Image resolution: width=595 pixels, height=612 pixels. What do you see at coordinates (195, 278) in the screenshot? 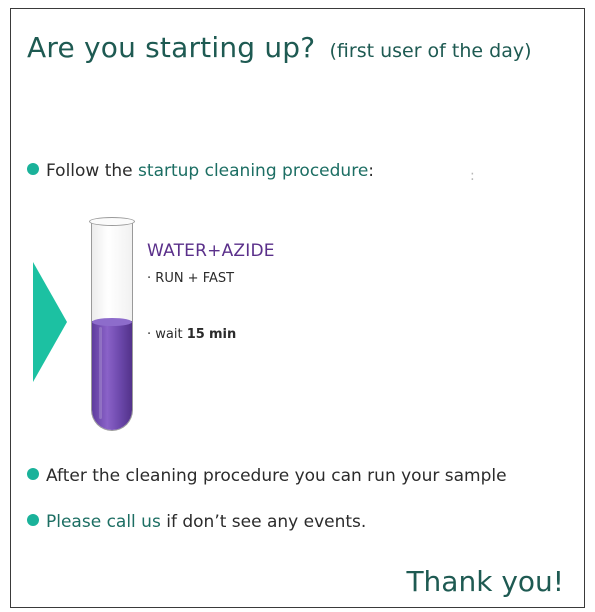
I see `run-label: RUN + FAST` at bounding box center [195, 278].